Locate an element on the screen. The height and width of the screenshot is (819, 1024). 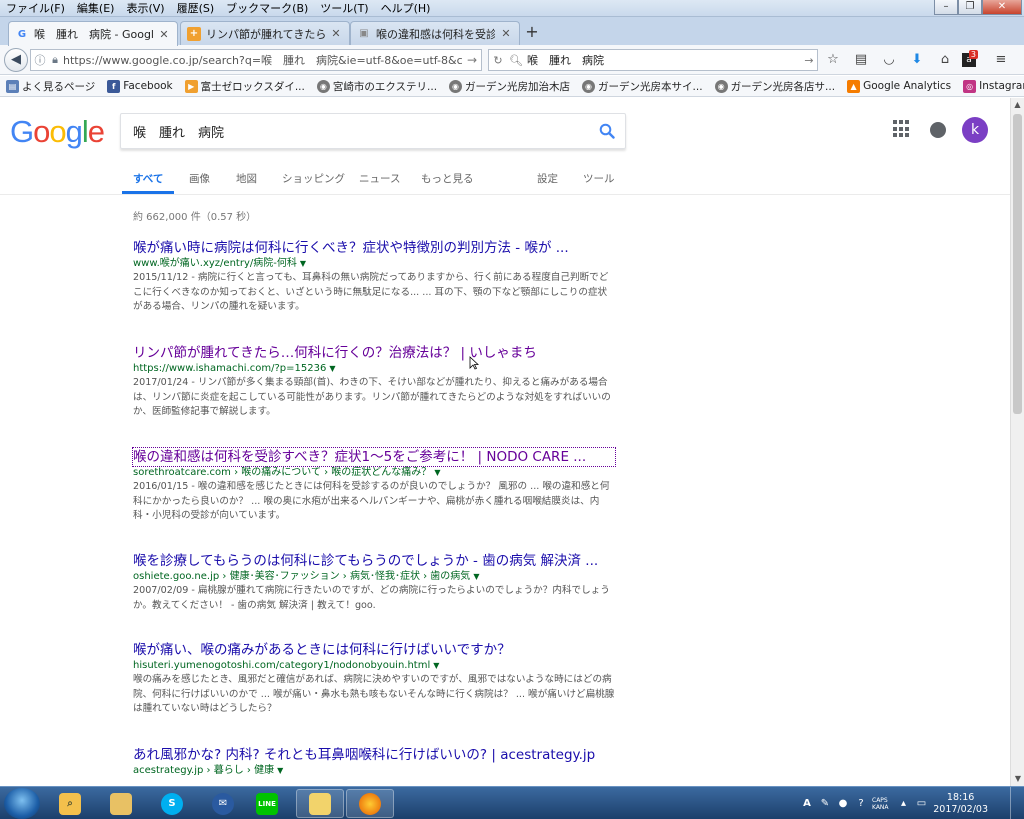
taskbar-search-app: ⌕ is located at coordinates (70, 803).